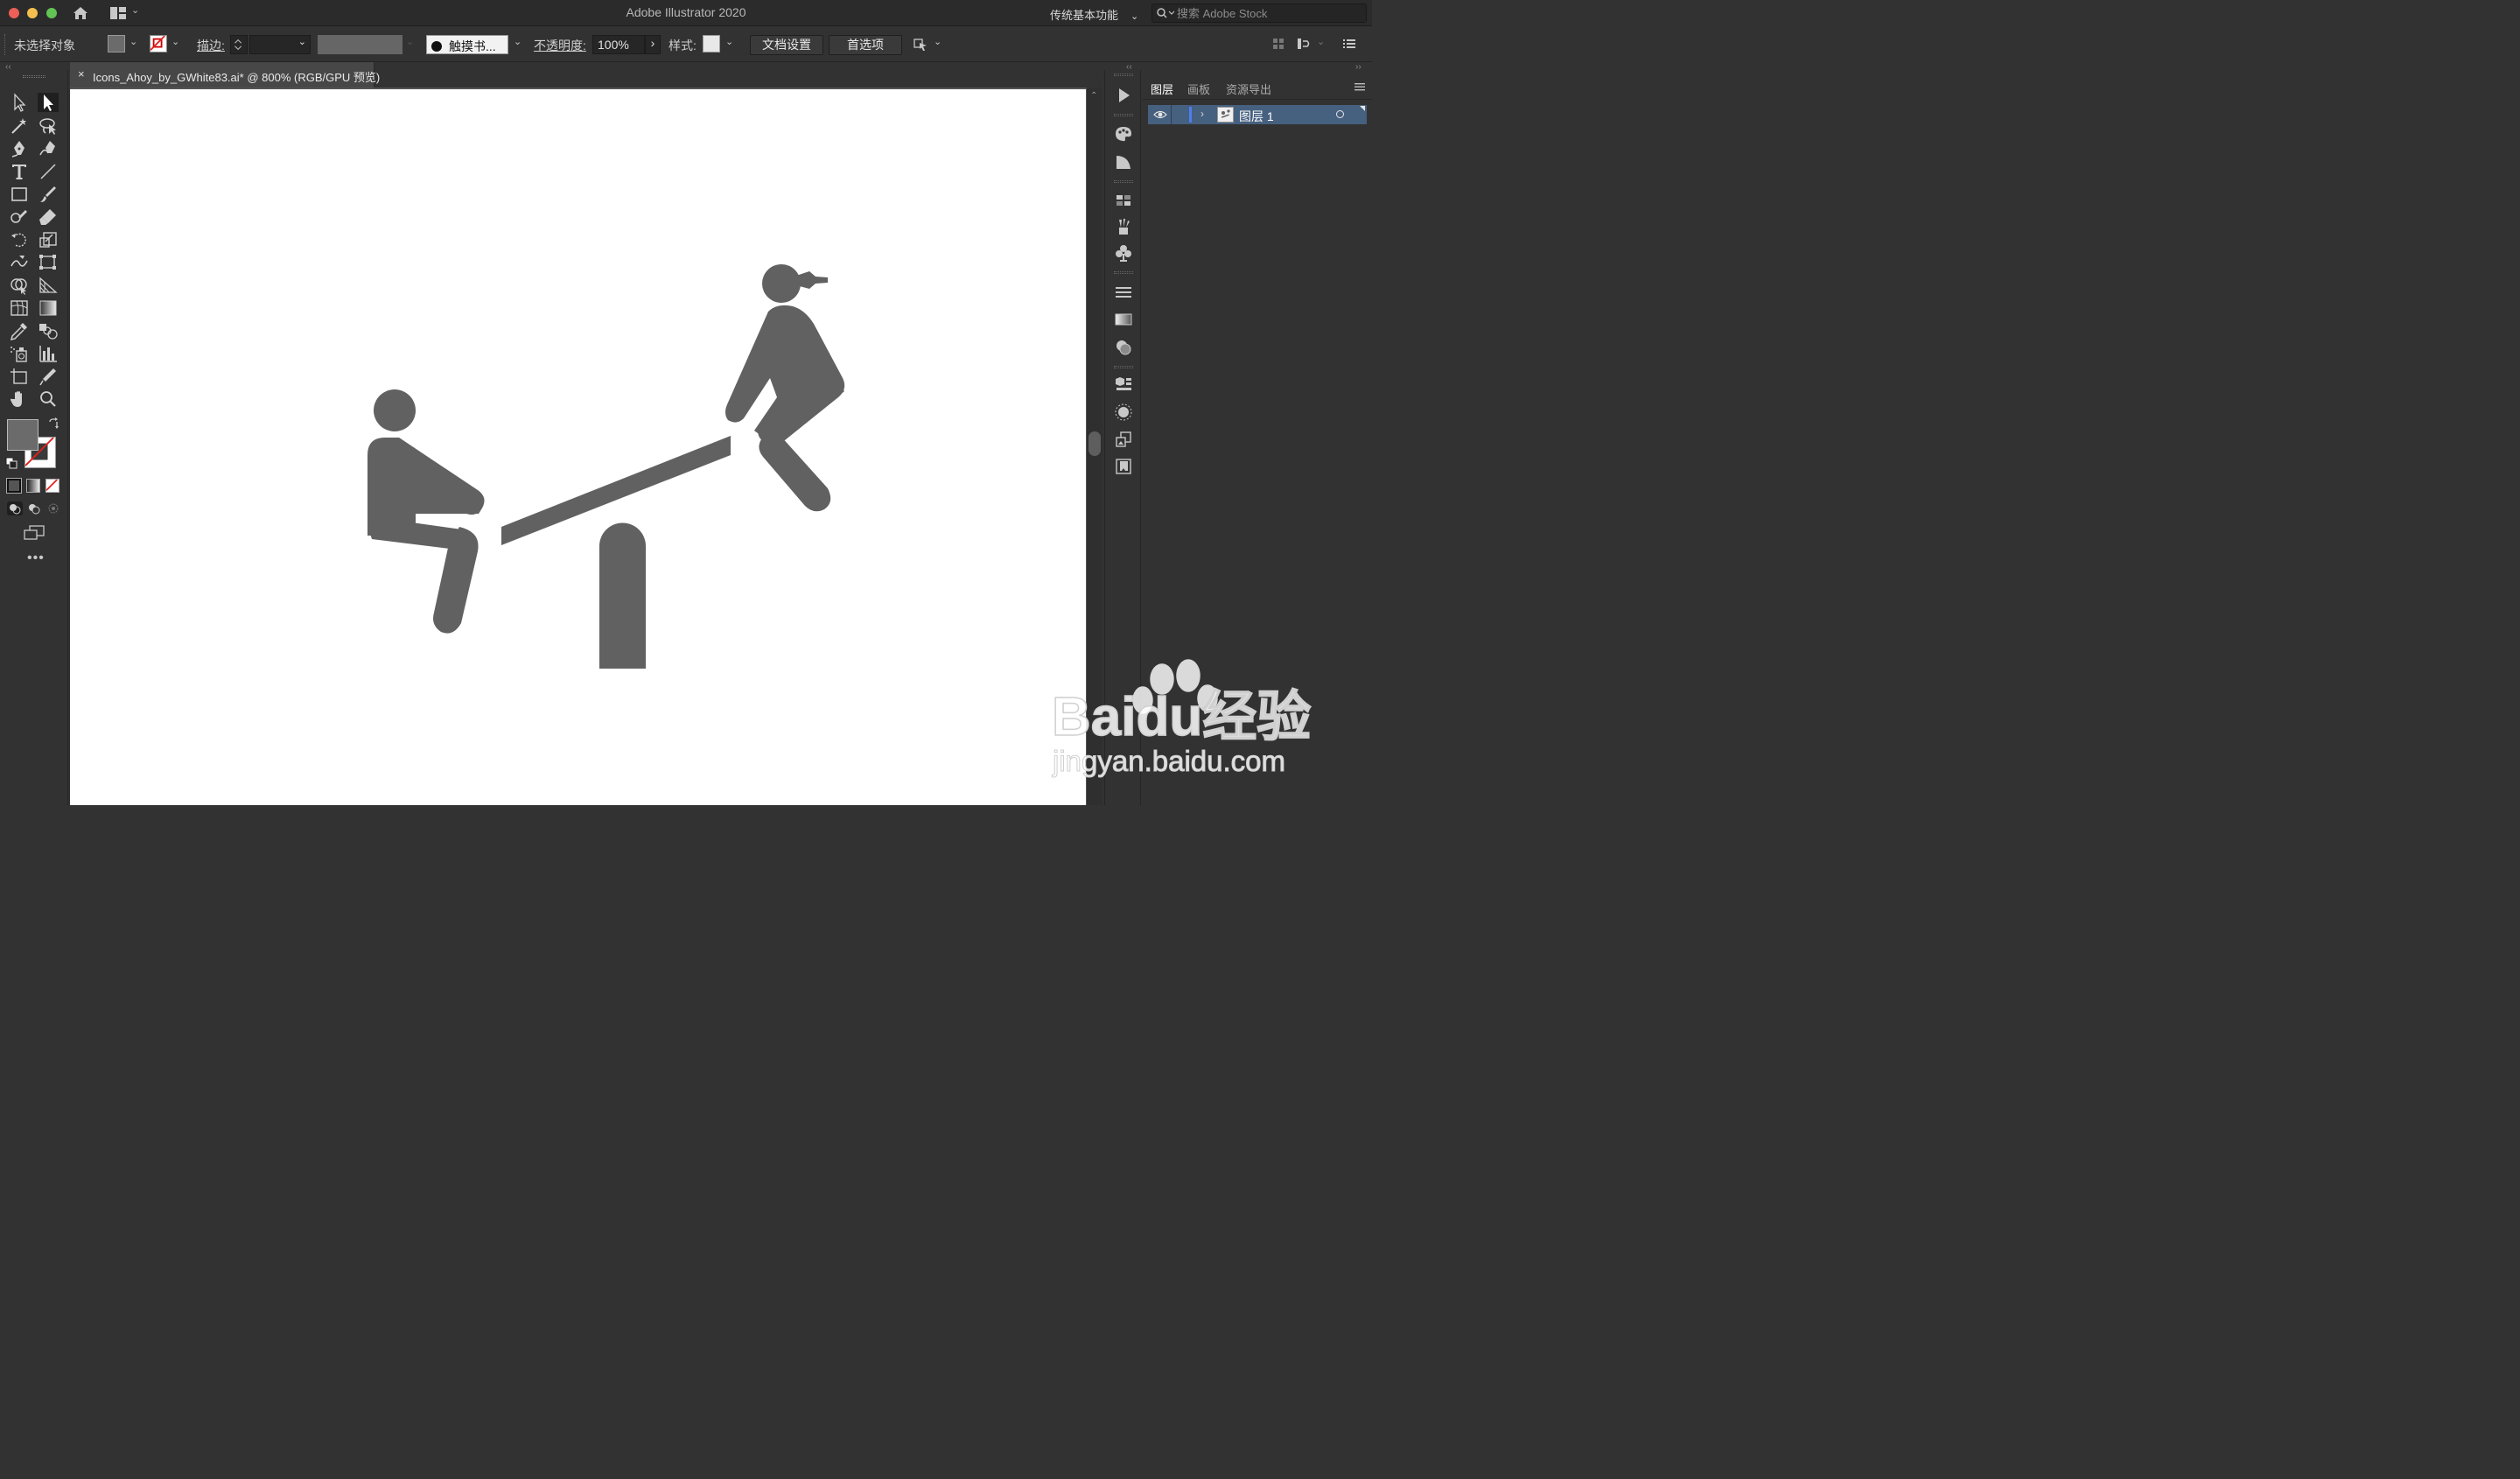 The height and width of the screenshot is (1479, 2520). What do you see at coordinates (14, 13) in the screenshot?
I see `window-close-button` at bounding box center [14, 13].